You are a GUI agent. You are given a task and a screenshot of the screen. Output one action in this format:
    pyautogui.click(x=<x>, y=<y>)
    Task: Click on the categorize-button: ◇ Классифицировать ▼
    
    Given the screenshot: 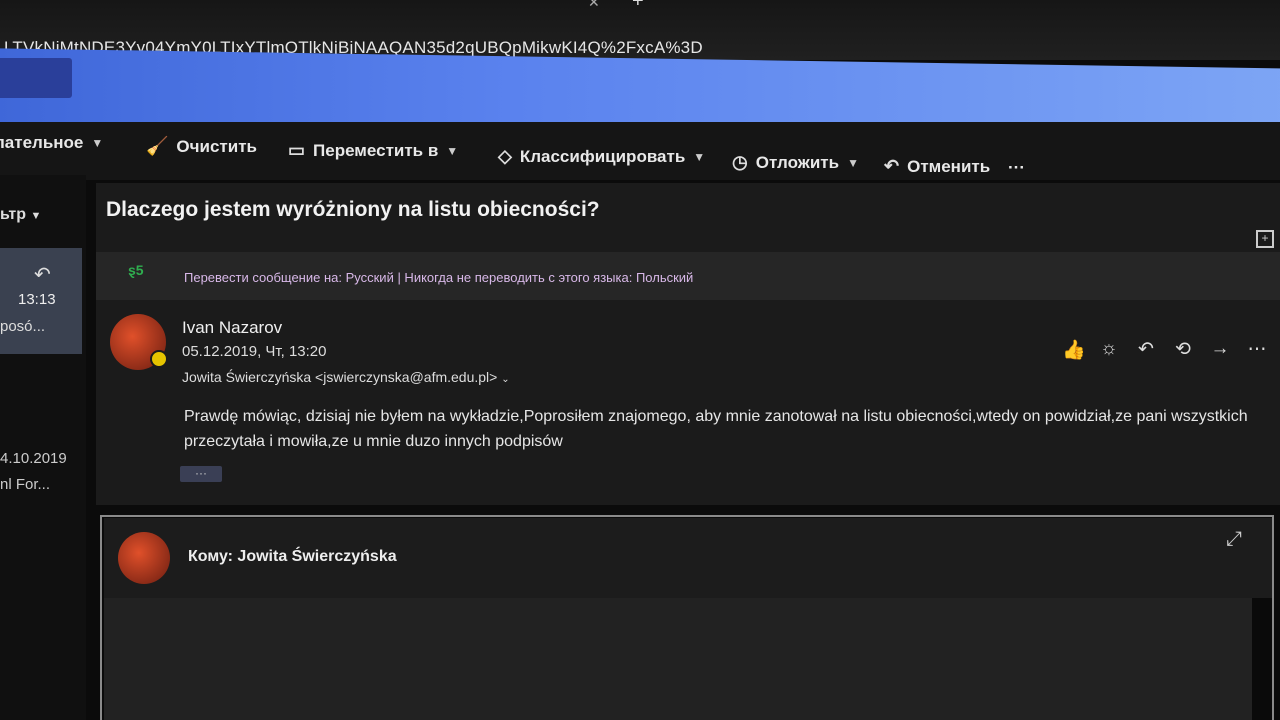 What is the action you would take?
    pyautogui.click(x=601, y=156)
    